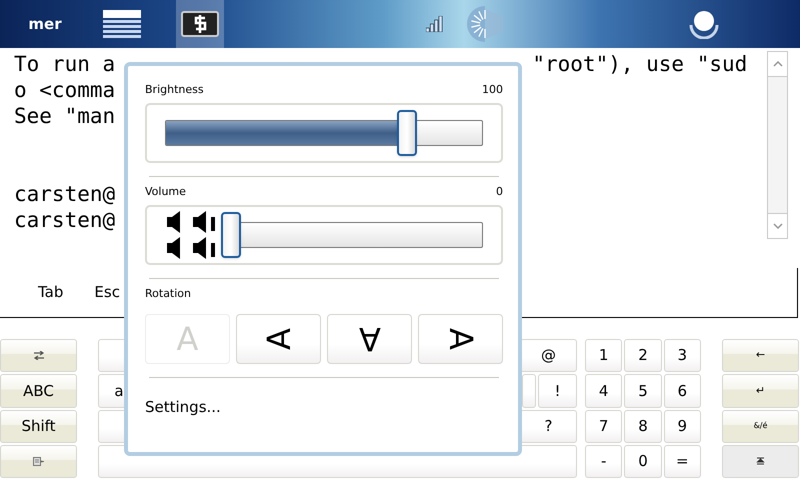  What do you see at coordinates (168, 294) in the screenshot?
I see `rotation-label: Rotation` at bounding box center [168, 294].